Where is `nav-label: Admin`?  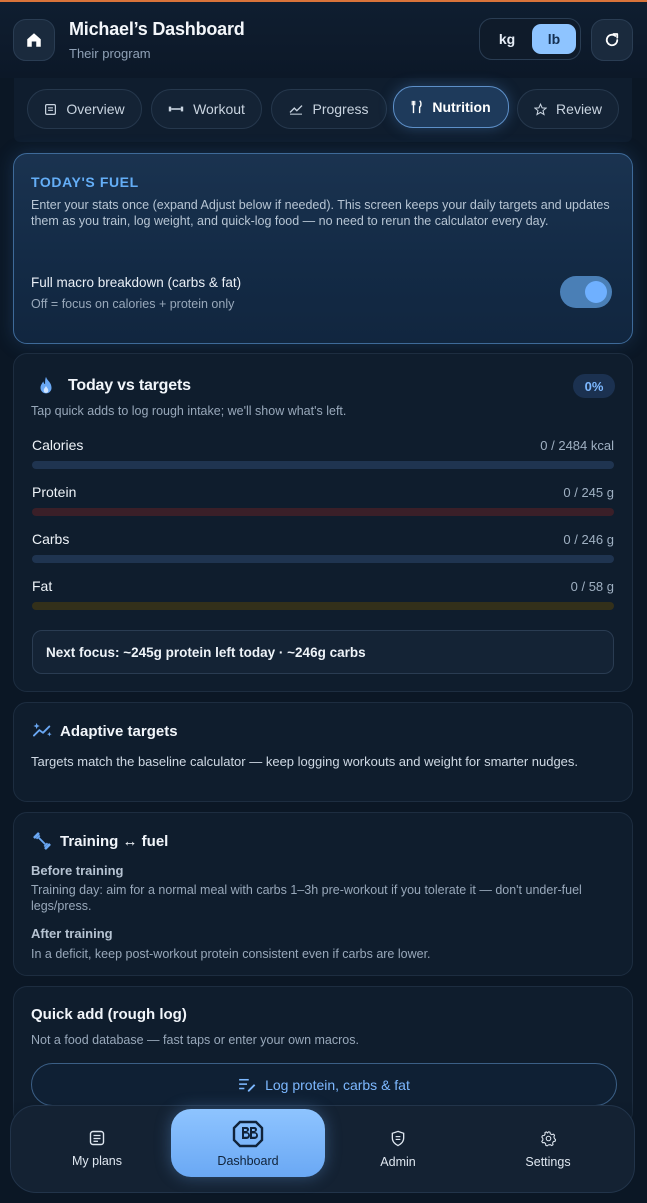
nav-label: Admin is located at coordinates (398, 1161).